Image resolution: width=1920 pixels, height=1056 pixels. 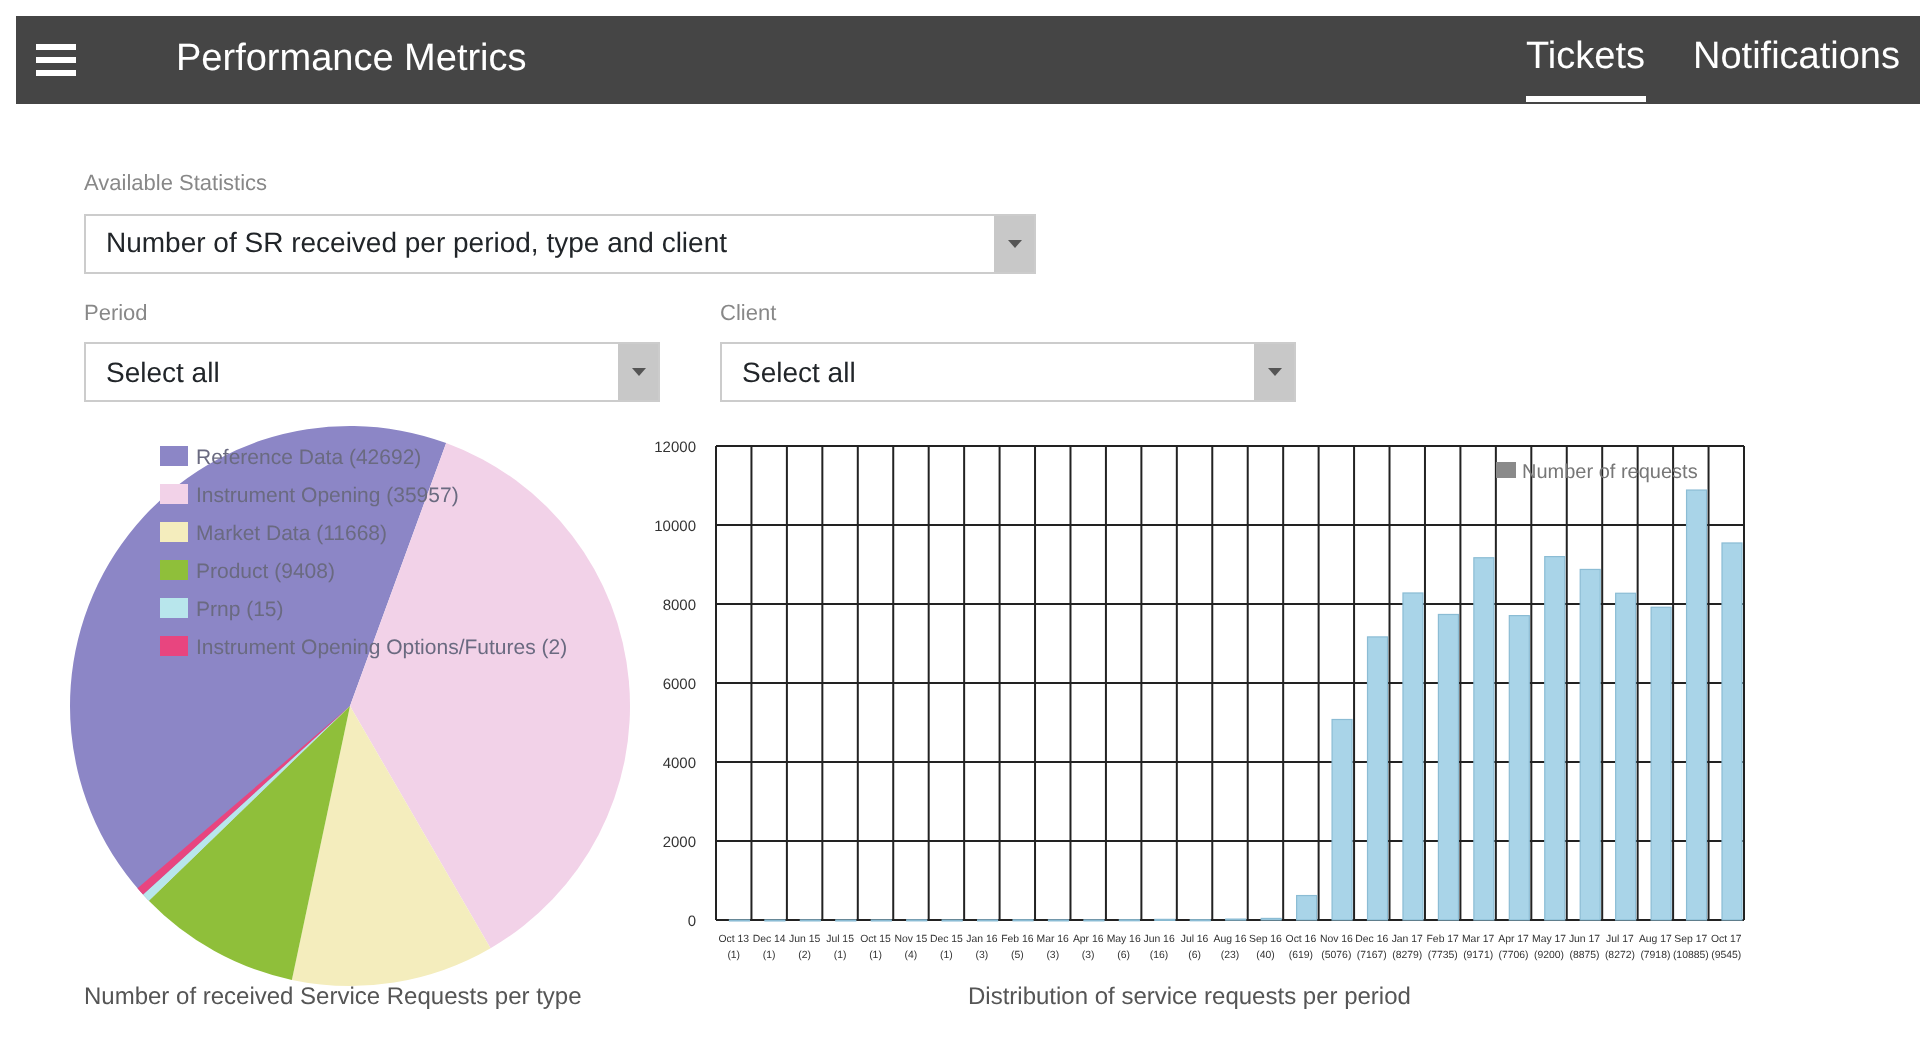 I want to click on field-label: Available Statistics, so click(x=177, y=185).